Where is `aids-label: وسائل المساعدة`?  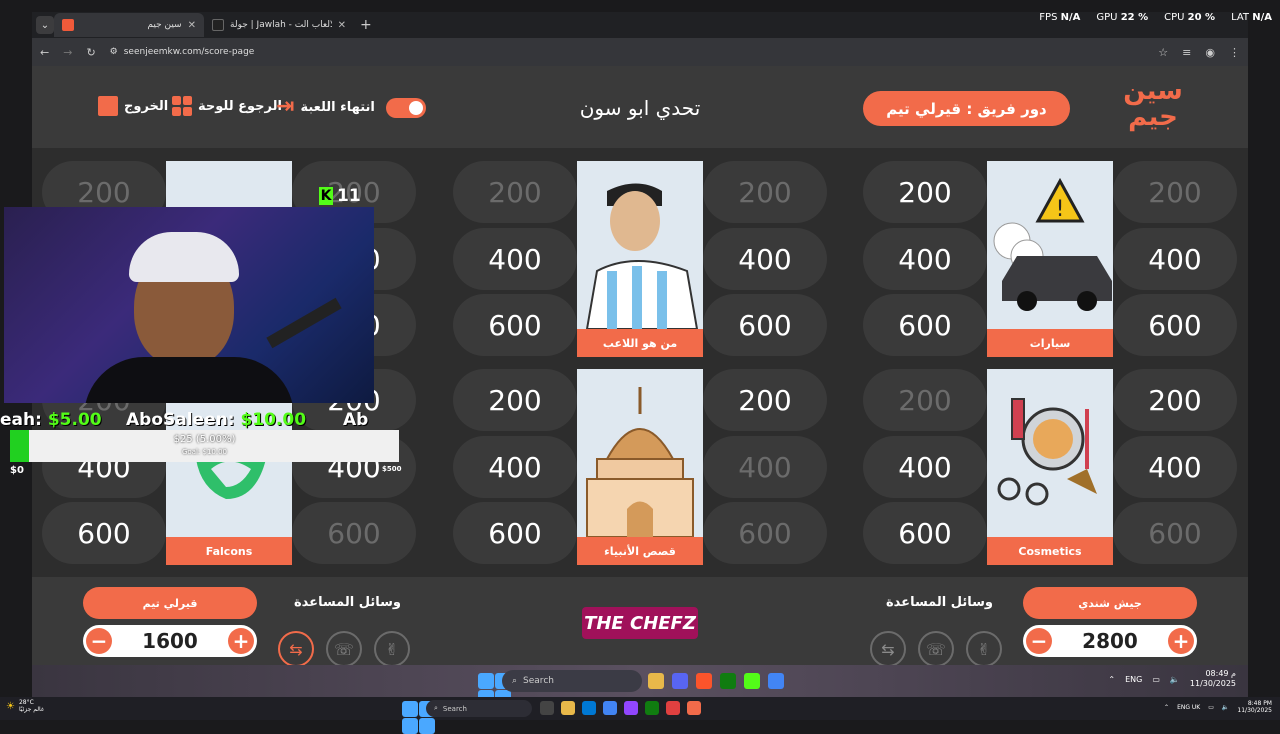
aids-label: وسائل المساعدة is located at coordinates (939, 602).